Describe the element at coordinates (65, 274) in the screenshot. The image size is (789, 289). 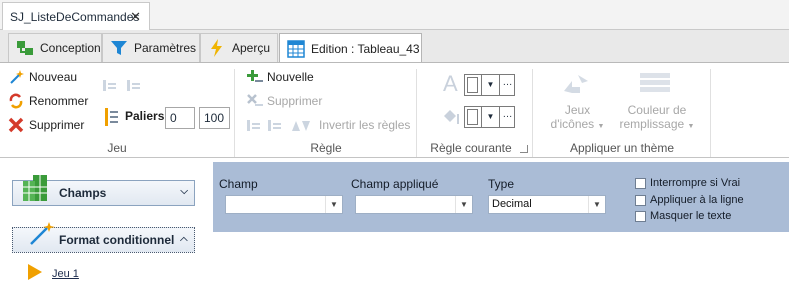
I see `jeu-1-link: Jeu 1` at that location.